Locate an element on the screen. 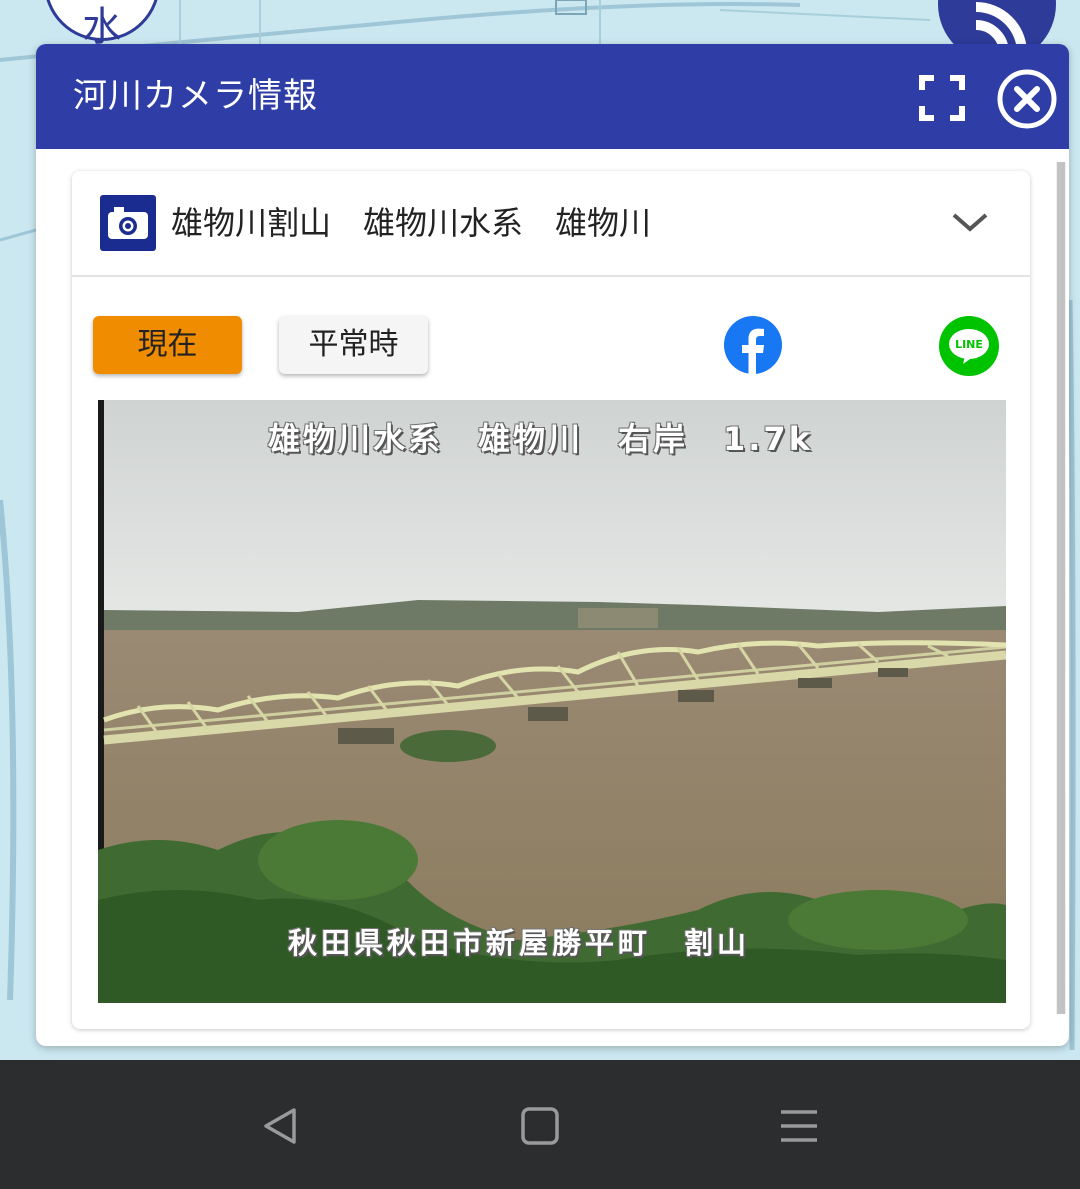 The width and height of the screenshot is (1080, 1189). line-label: LINE is located at coordinates (969, 344).